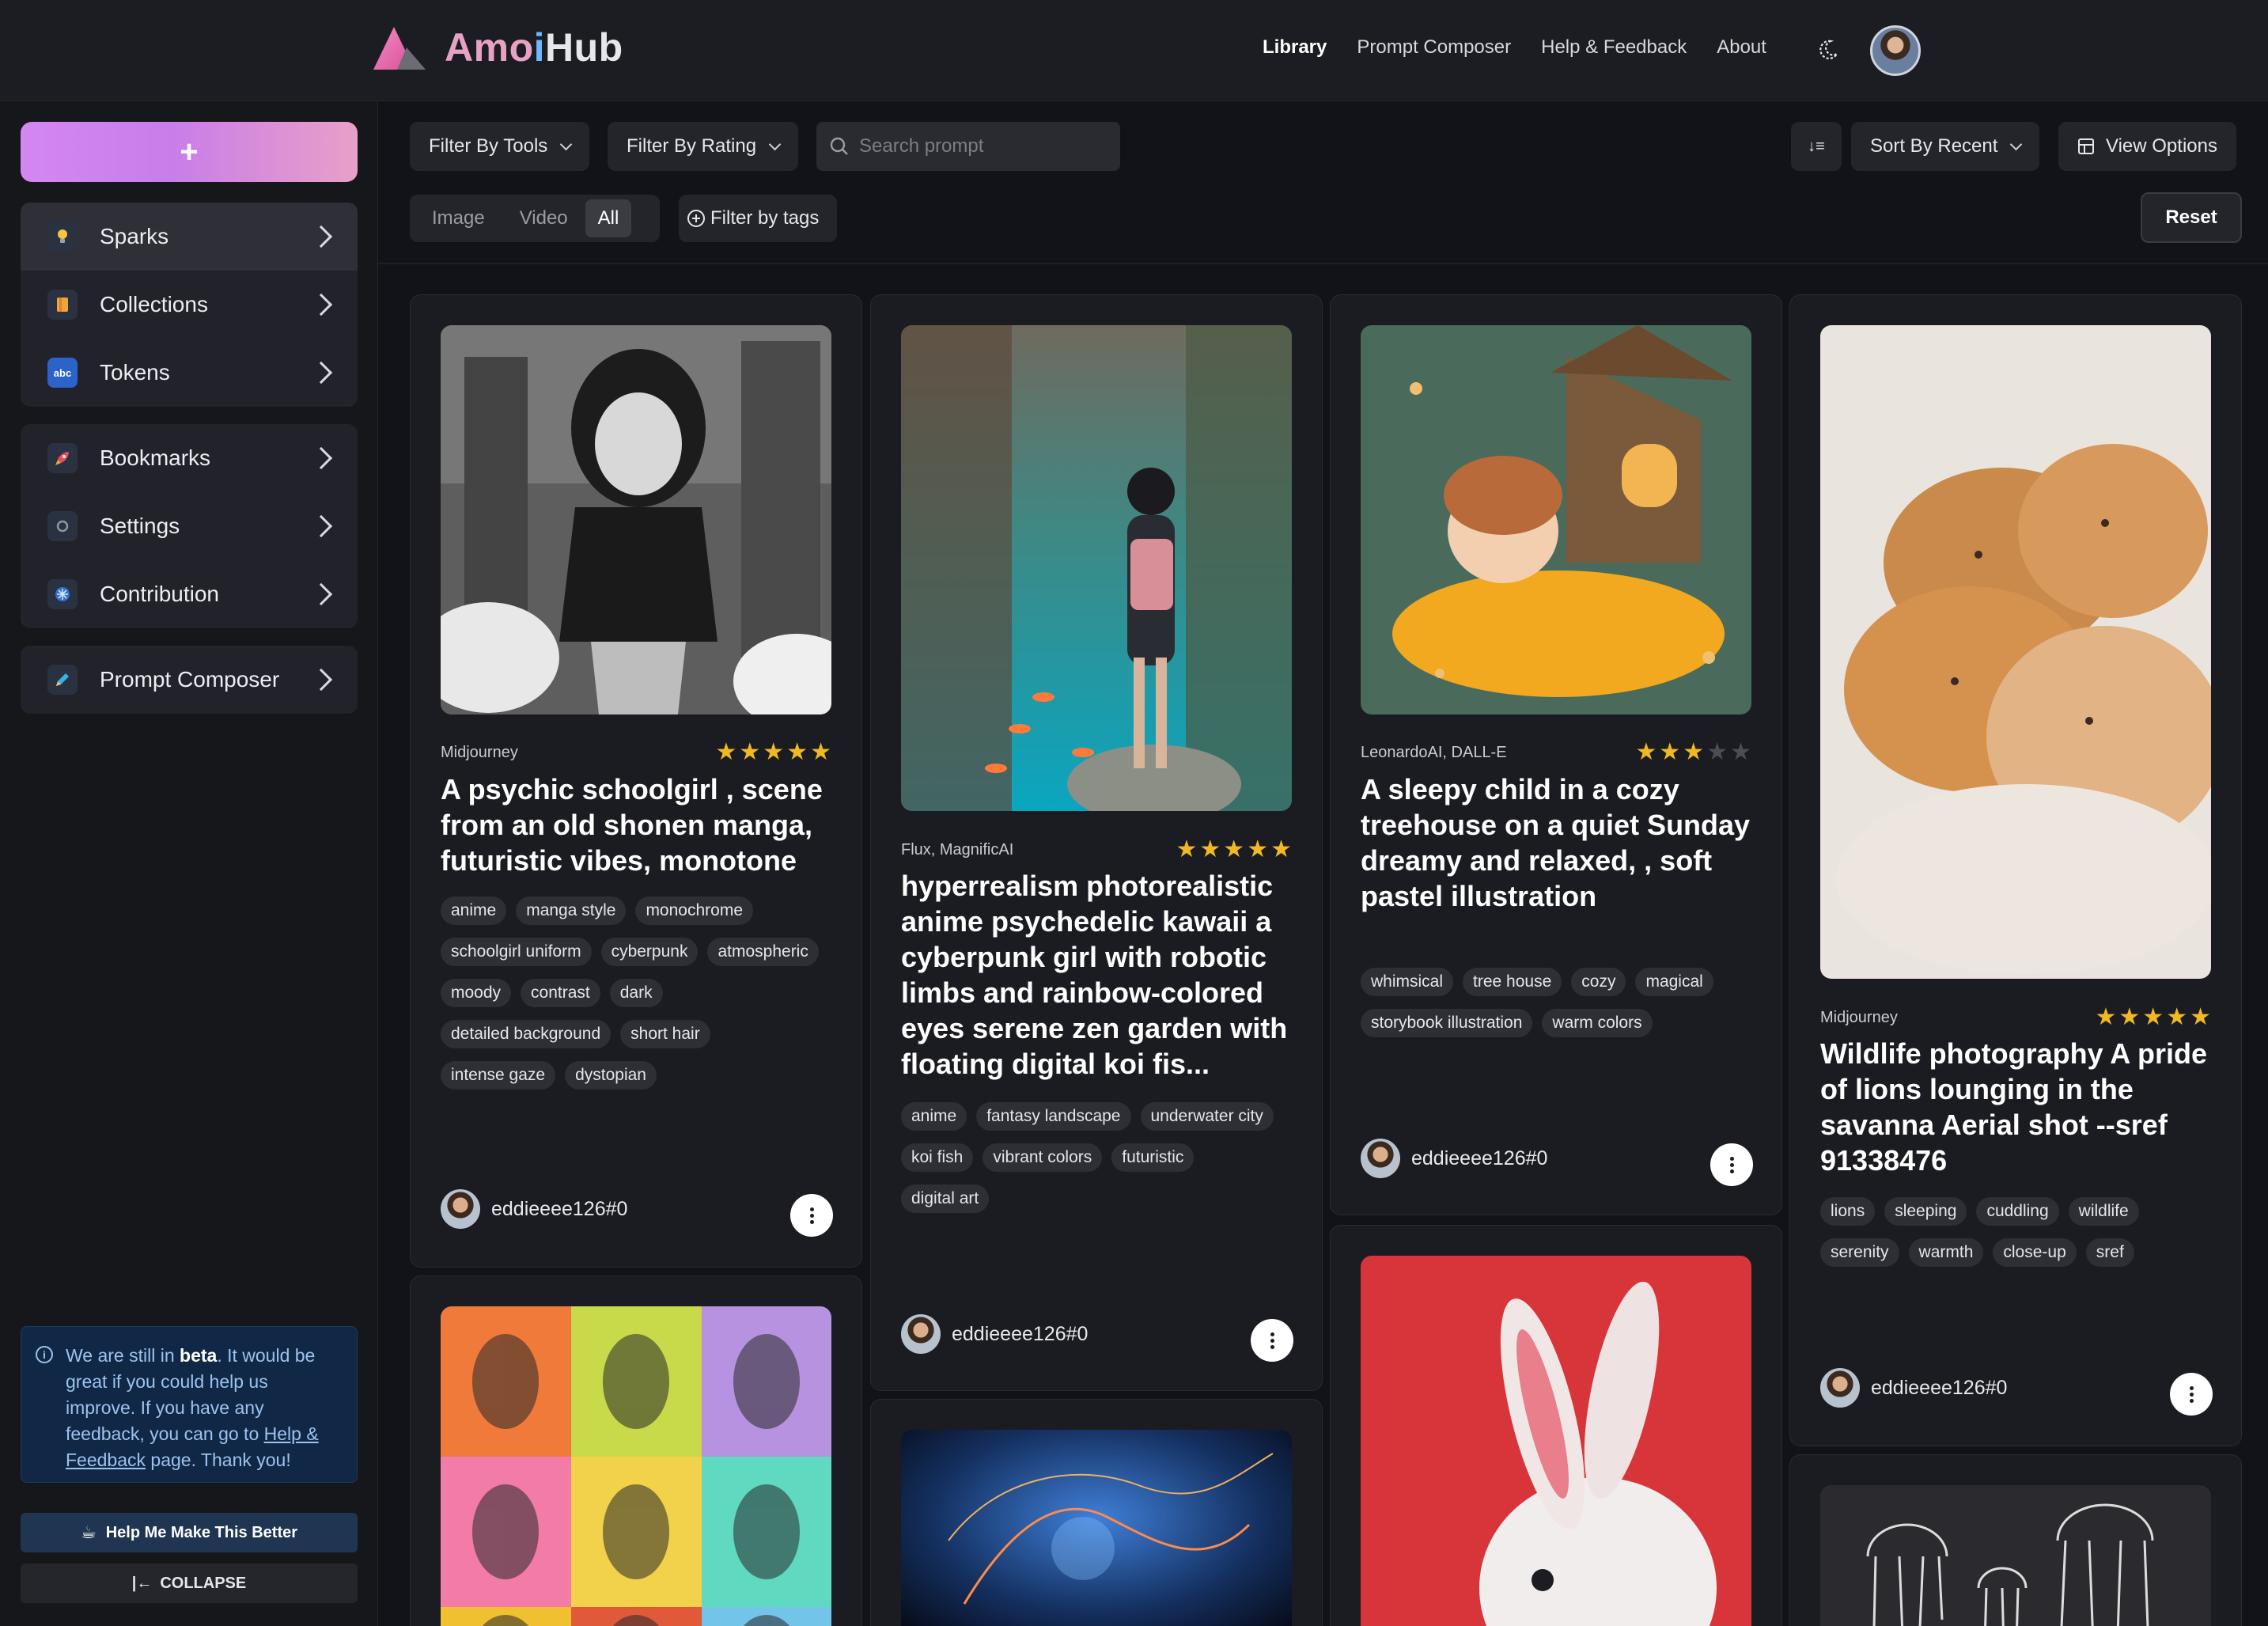  Describe the element at coordinates (560, 993) in the screenshot. I see `tag: contrast` at that location.